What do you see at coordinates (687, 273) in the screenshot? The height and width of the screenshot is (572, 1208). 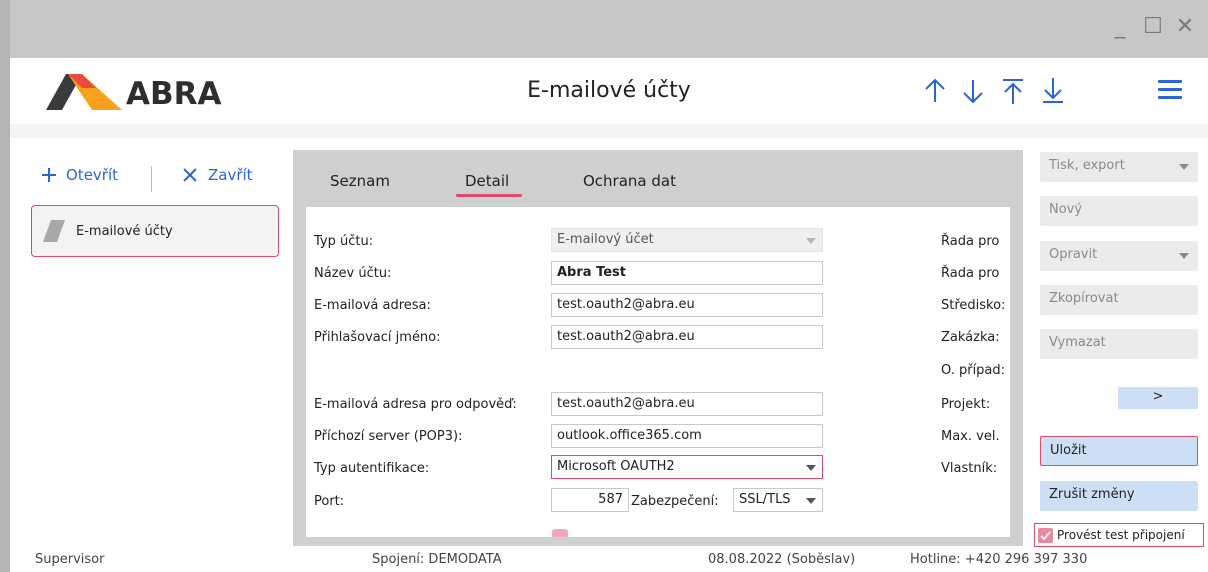 I see `account-name-input: Abra Test` at bounding box center [687, 273].